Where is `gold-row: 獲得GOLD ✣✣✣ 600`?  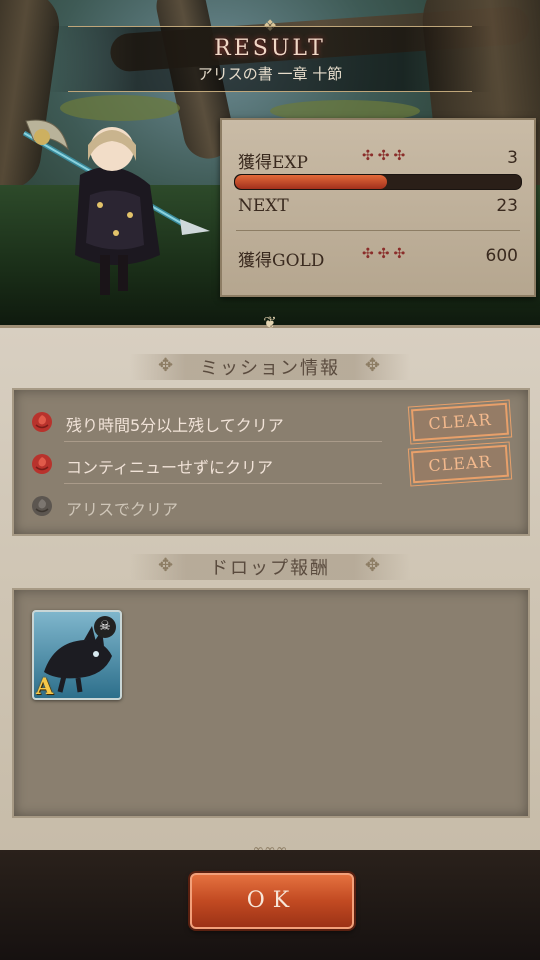 gold-row: 獲得GOLD ✣✣✣ 600 is located at coordinates (378, 258).